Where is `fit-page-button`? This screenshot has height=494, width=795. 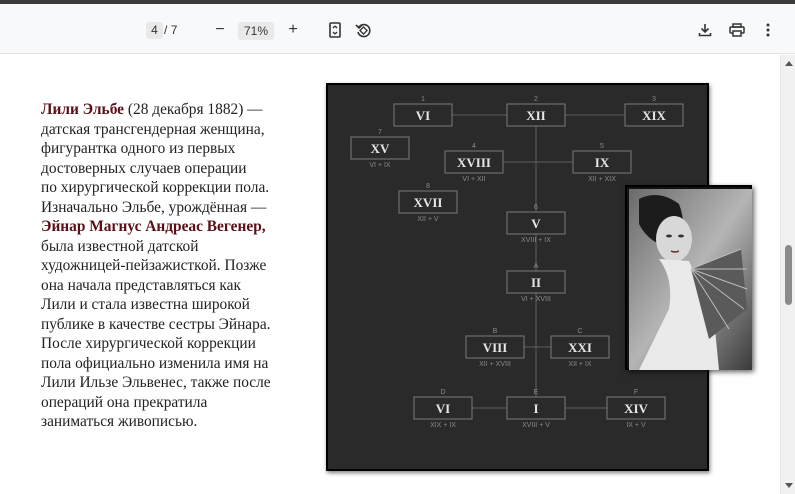
fit-page-button is located at coordinates (335, 30).